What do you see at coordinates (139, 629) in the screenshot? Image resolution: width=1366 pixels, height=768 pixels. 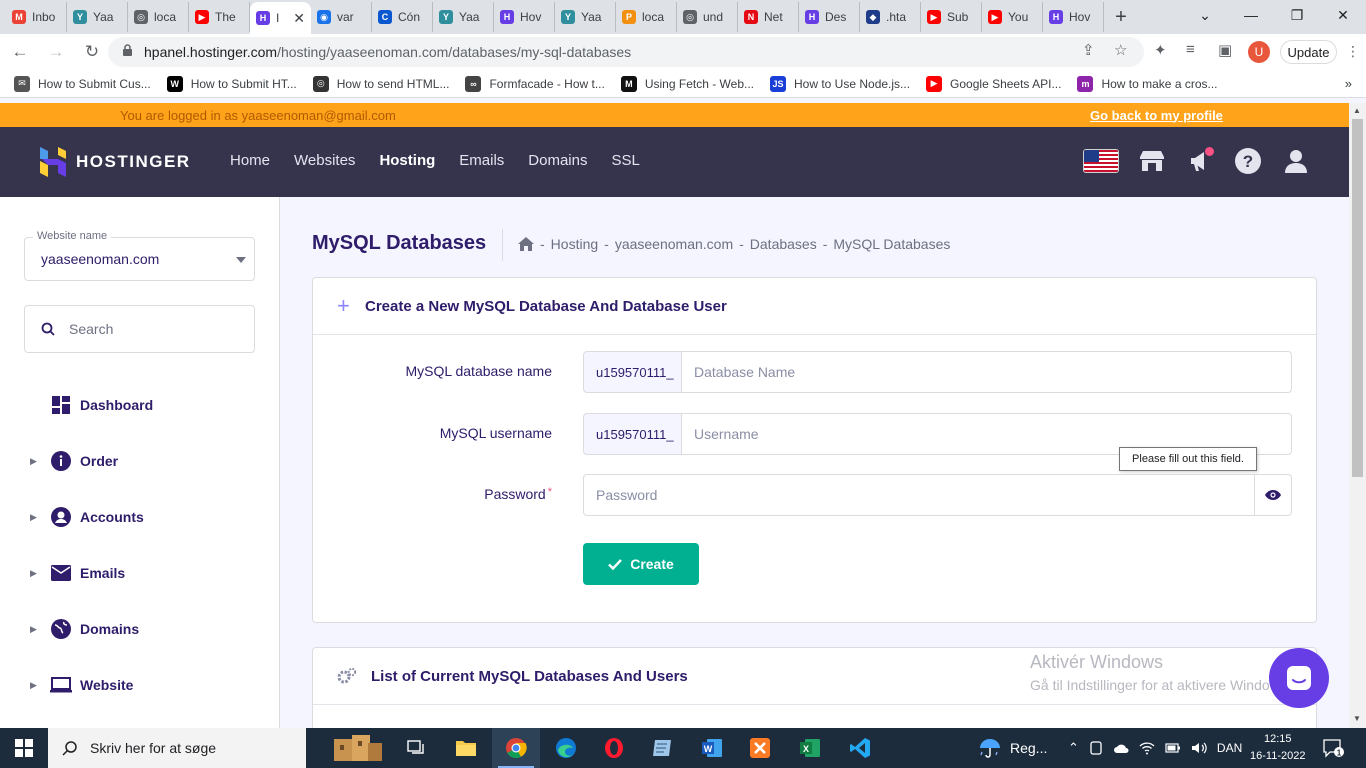 I see `sidebar-item-domains: ▶ Domains` at bounding box center [139, 629].